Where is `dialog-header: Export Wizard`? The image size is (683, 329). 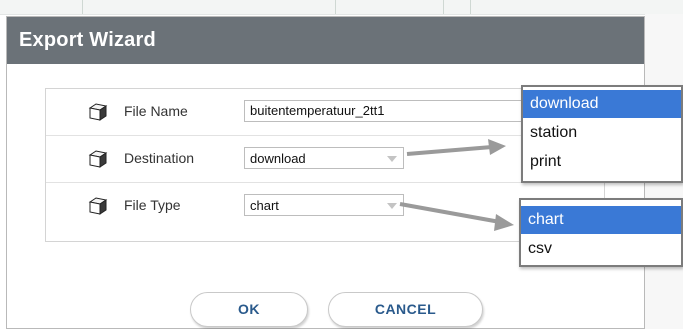
dialog-header: Export Wizard is located at coordinates (325, 40).